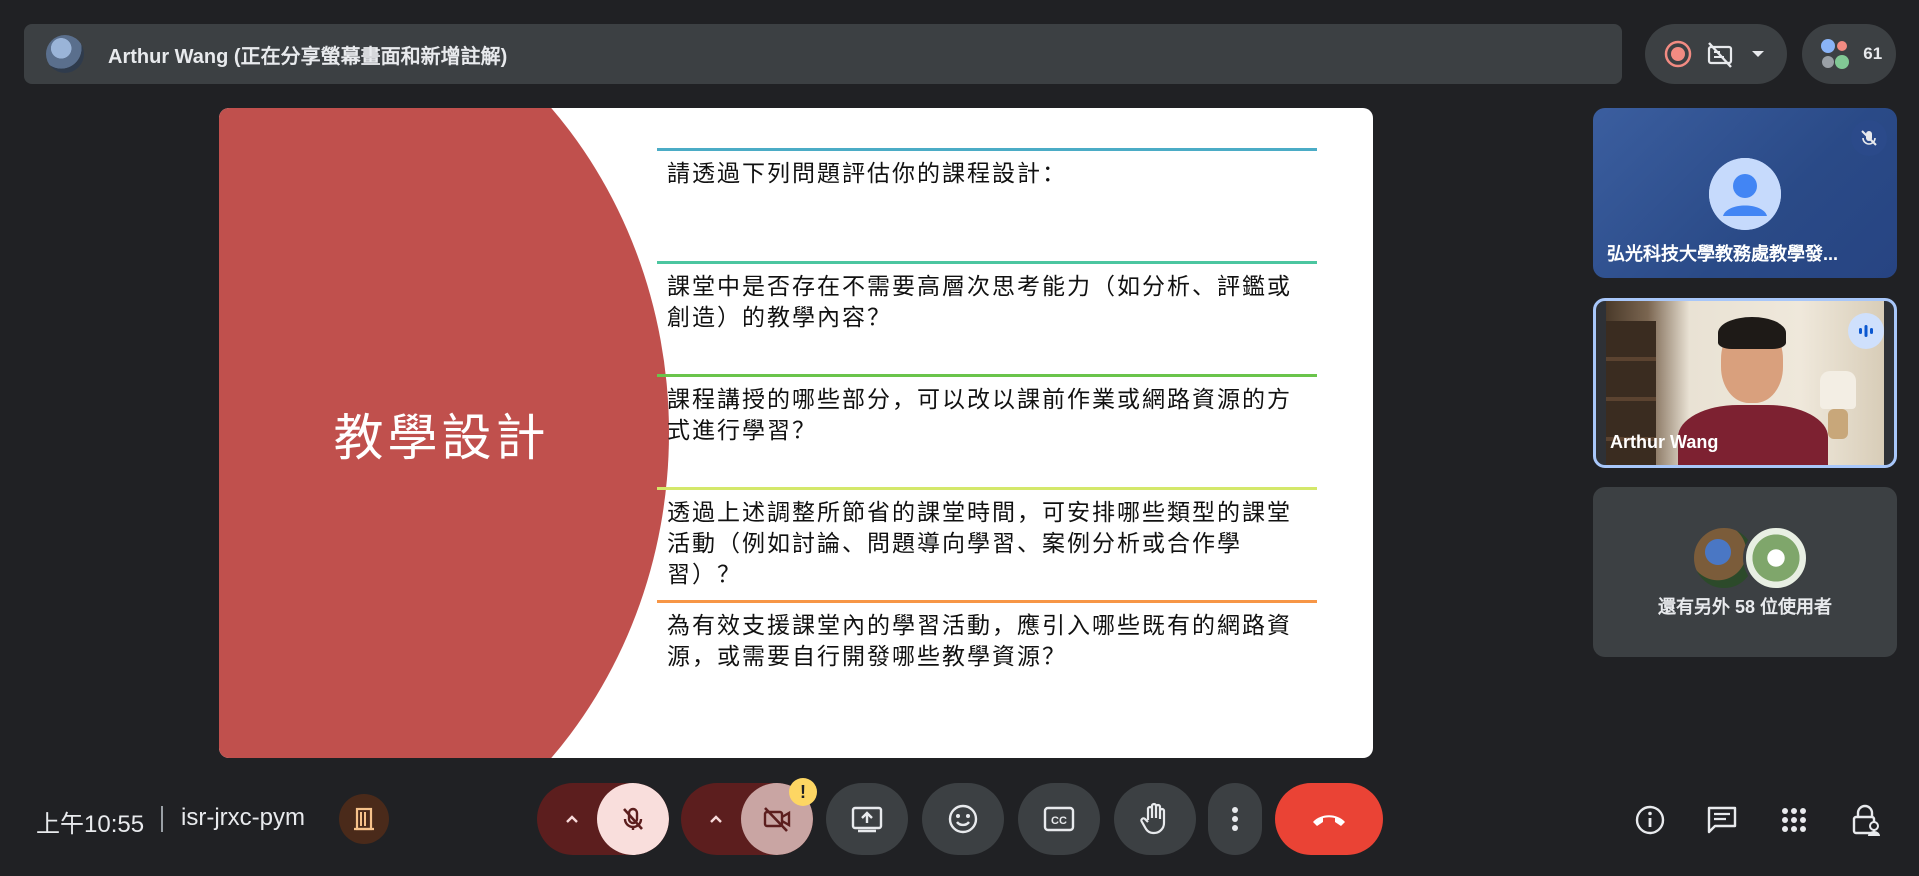  Describe the element at coordinates (823, 54) in the screenshot. I see `presenter-bar: Arthur Wang (正在分享螢幕畫面和新增註解)` at that location.